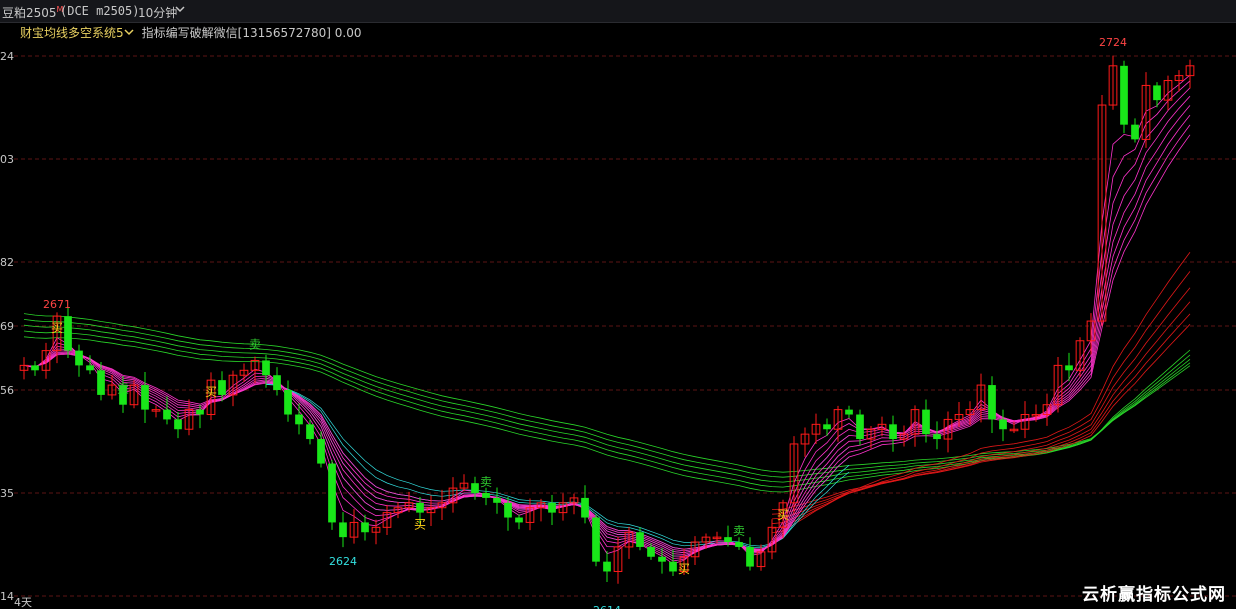  I want to click on chevron-down-icon, so click(180, 10).